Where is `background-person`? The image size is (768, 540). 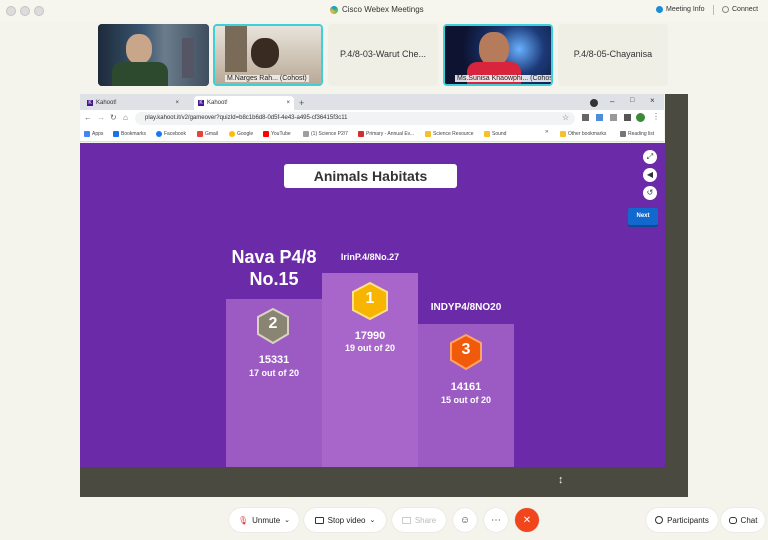
background-person is located at coordinates (188, 58).